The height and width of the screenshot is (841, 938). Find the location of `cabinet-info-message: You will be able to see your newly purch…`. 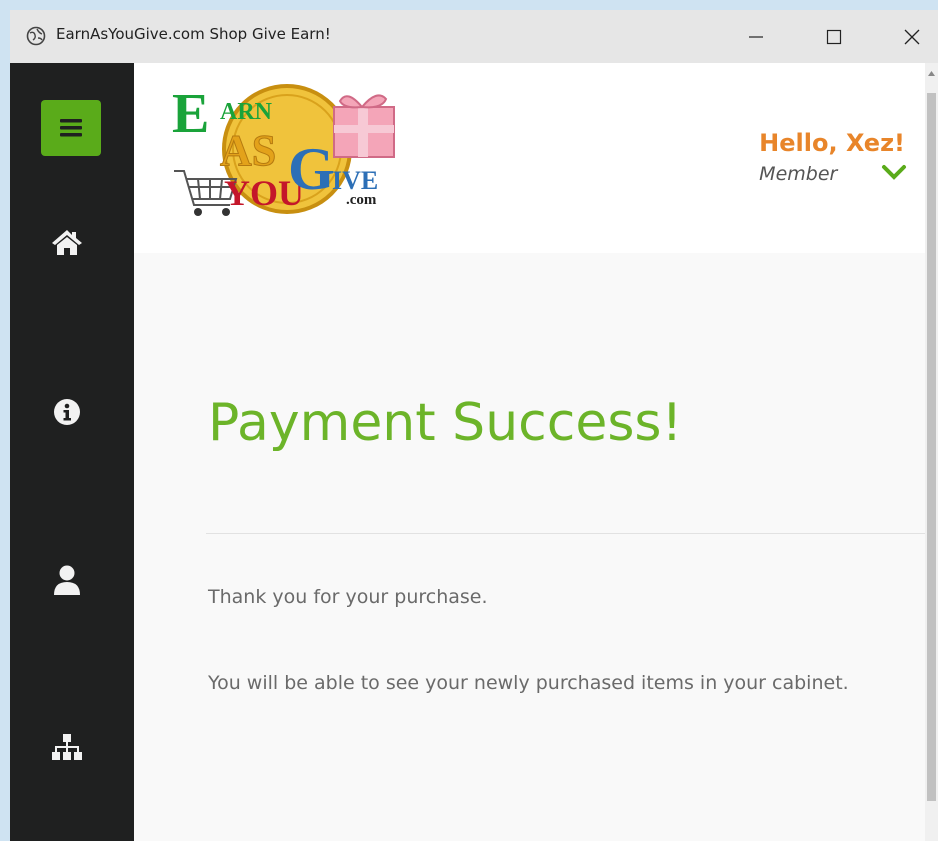

cabinet-info-message: You will be able to see your newly purch… is located at coordinates (528, 683).